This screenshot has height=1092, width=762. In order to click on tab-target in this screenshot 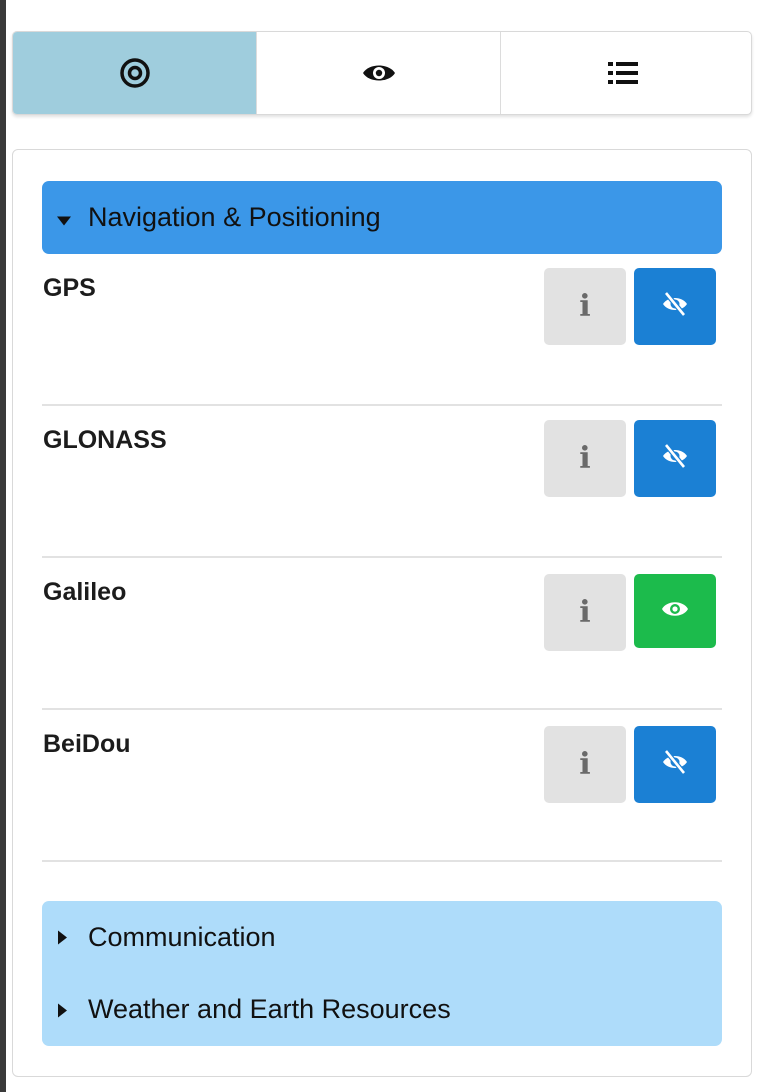, I will do `click(135, 73)`.